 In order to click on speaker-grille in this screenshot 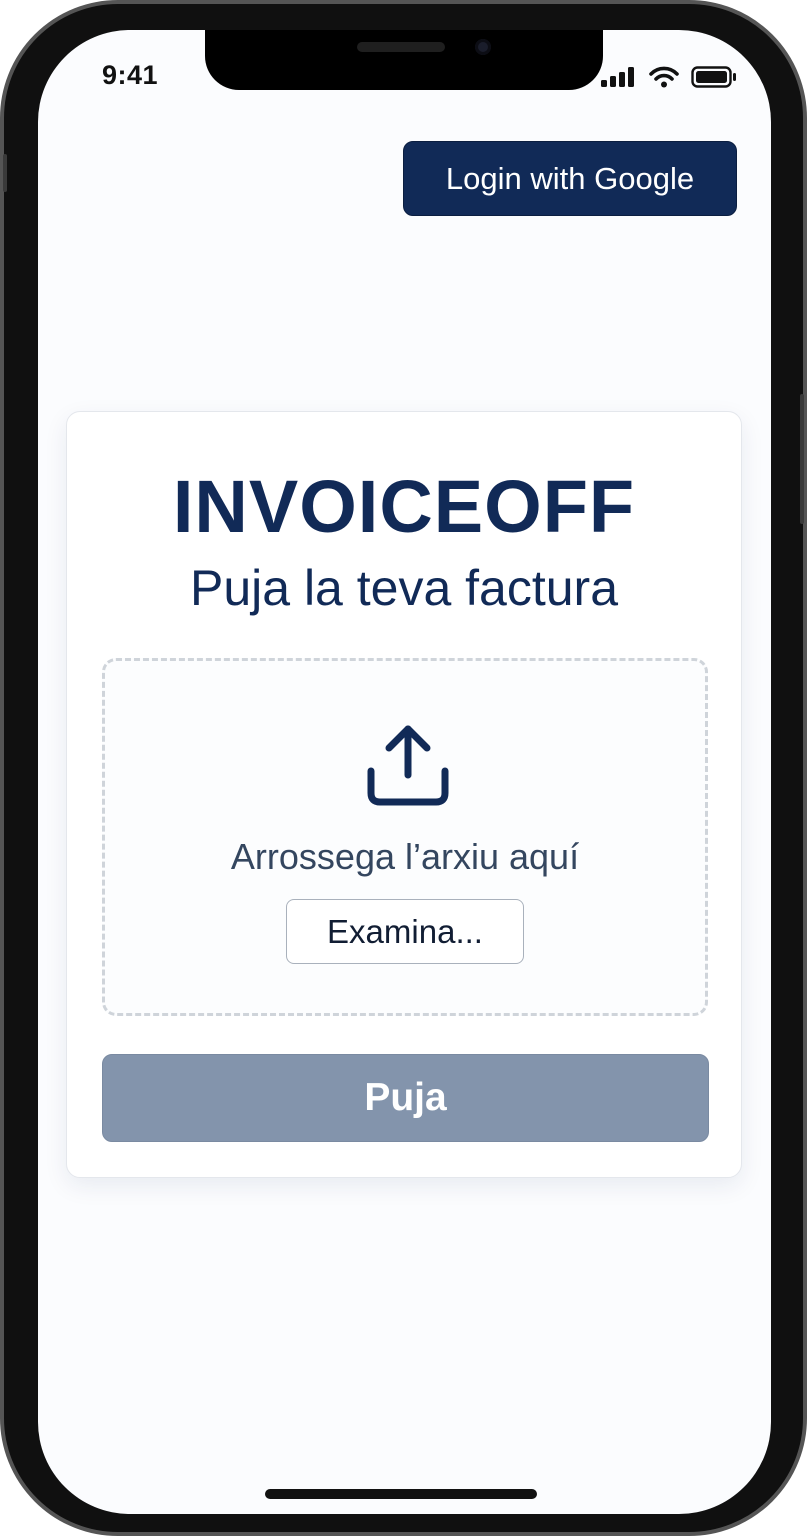, I will do `click(401, 47)`.